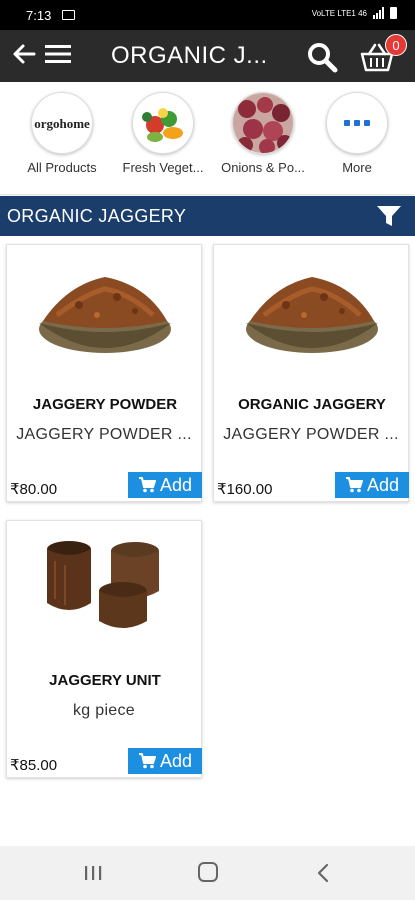 This screenshot has height=900, width=415. I want to click on cart-count-badge: 0, so click(396, 45).